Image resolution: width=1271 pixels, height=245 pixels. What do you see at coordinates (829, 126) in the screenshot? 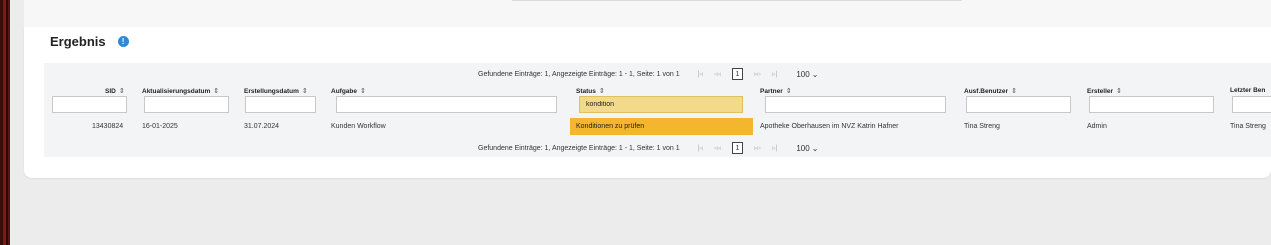
I see `cell-partner: Apotheke Oberhausen im NVZ Katrin Hafner` at bounding box center [829, 126].